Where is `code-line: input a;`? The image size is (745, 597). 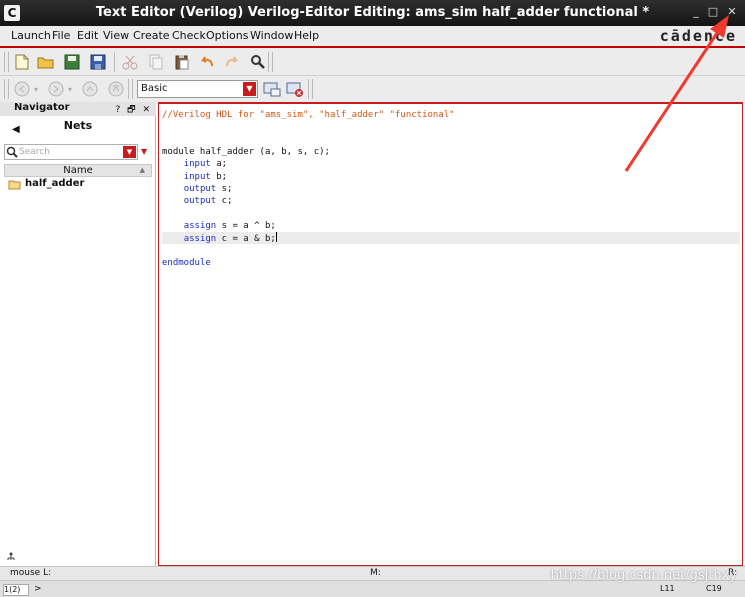 code-line: input a; is located at coordinates (451, 164).